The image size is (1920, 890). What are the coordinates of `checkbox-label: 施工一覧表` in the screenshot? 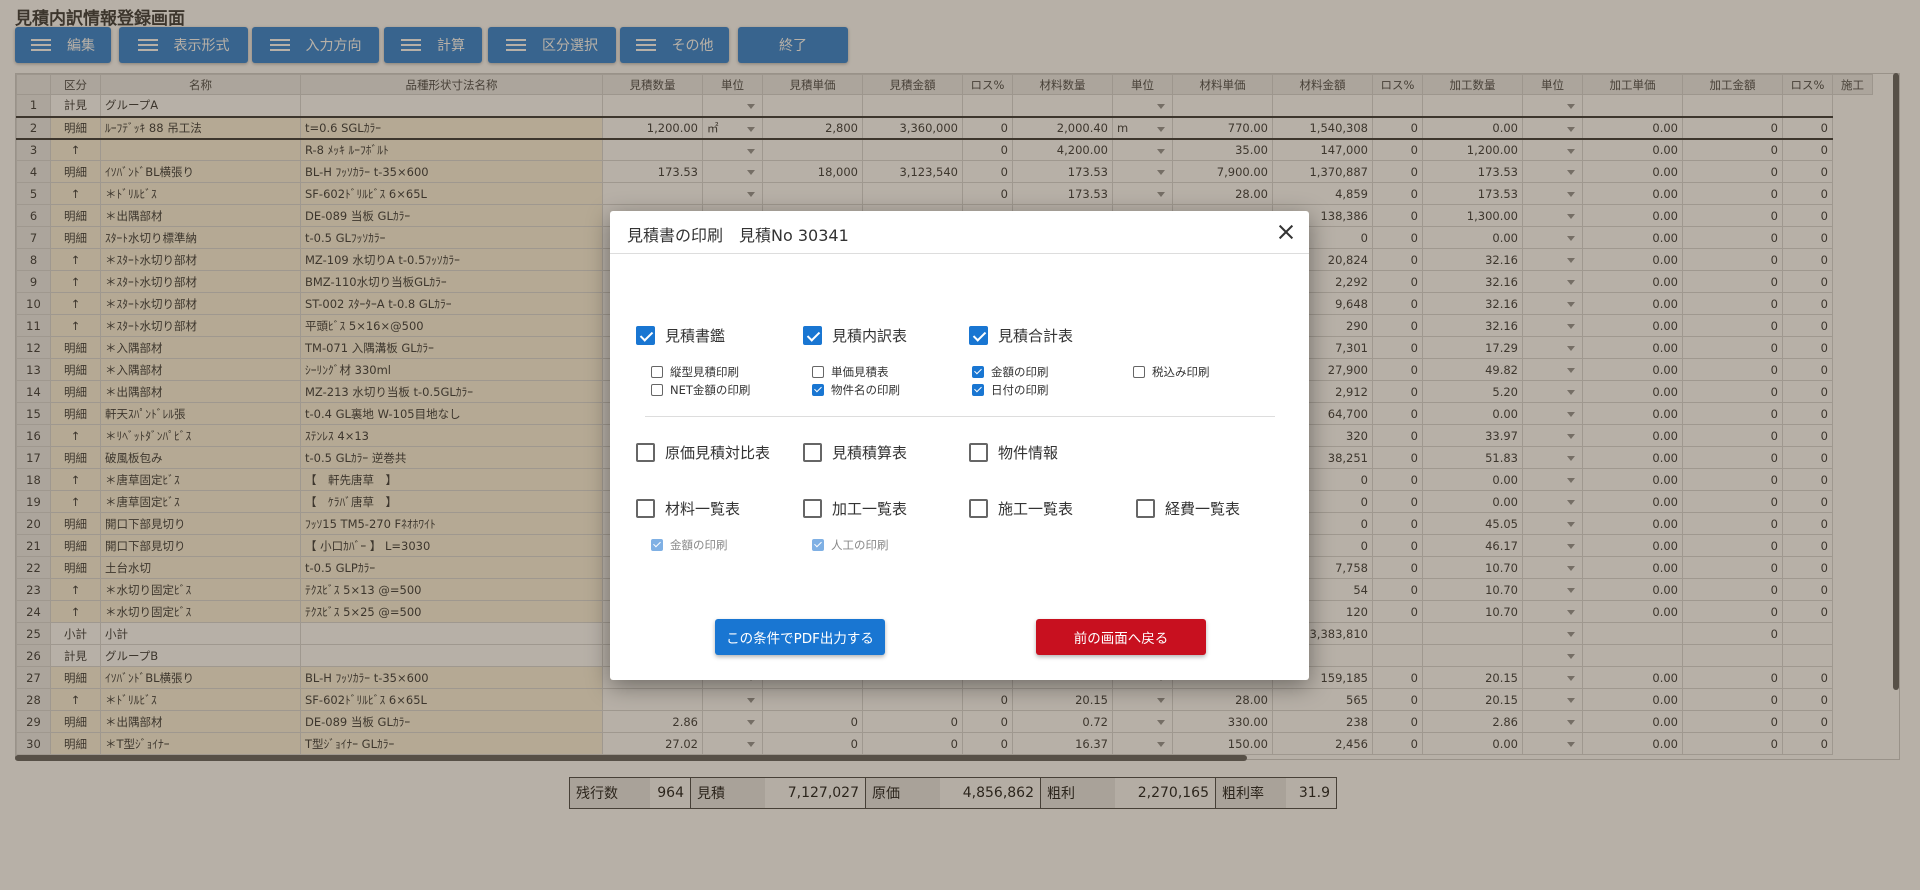 It's located at (1036, 509).